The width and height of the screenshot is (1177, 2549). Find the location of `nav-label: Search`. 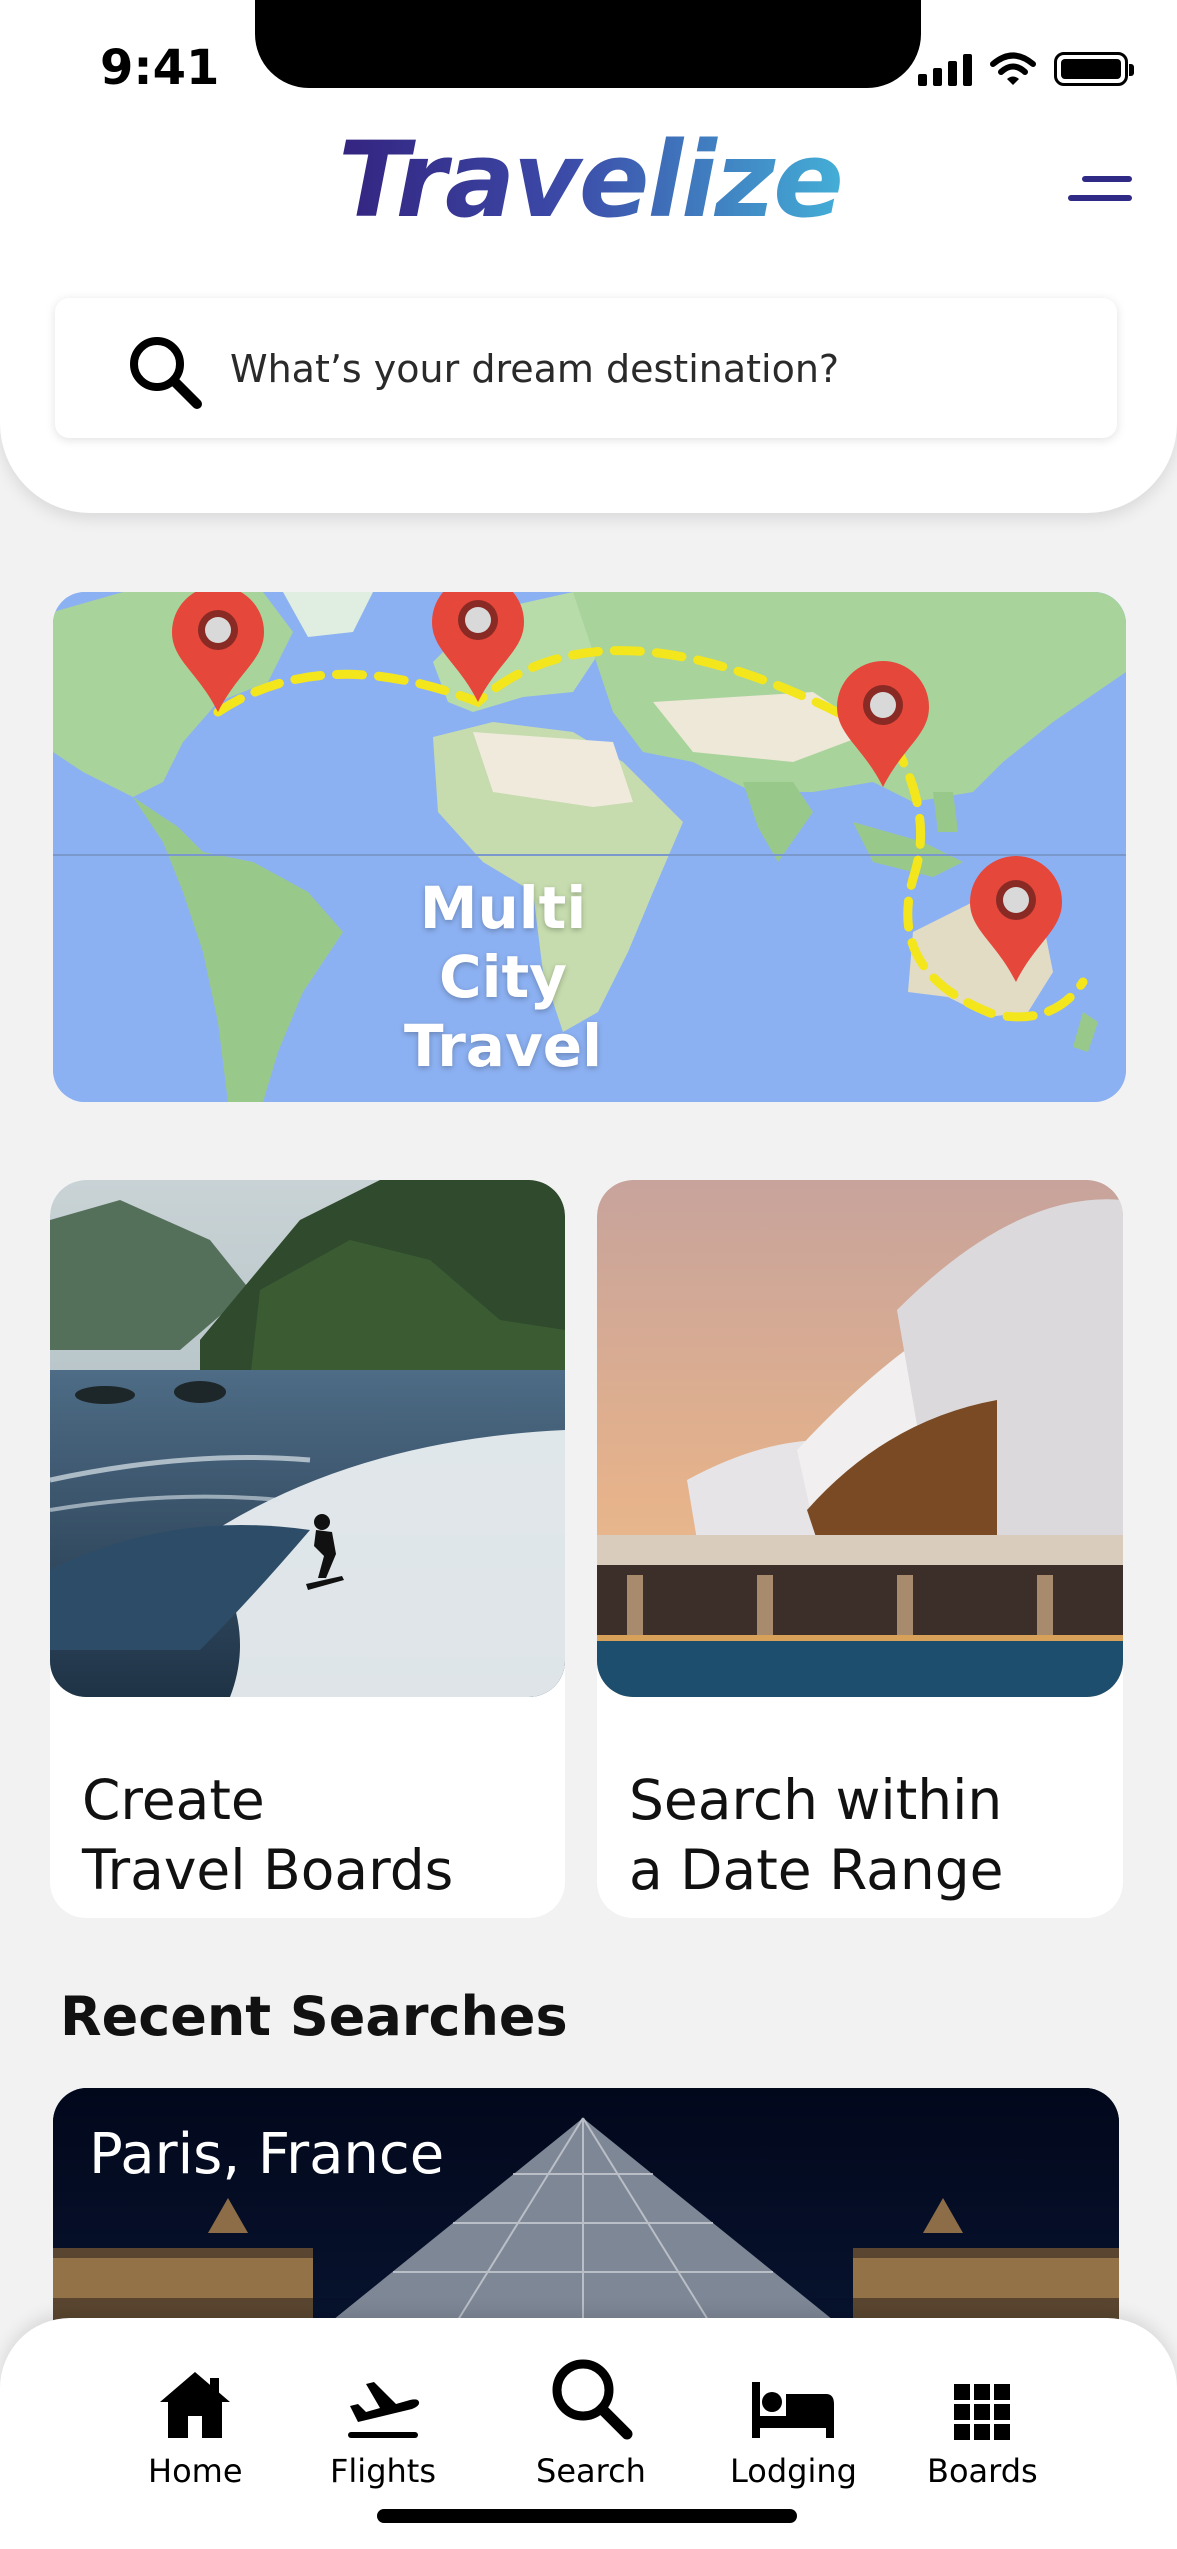

nav-label: Search is located at coordinates (591, 2471).